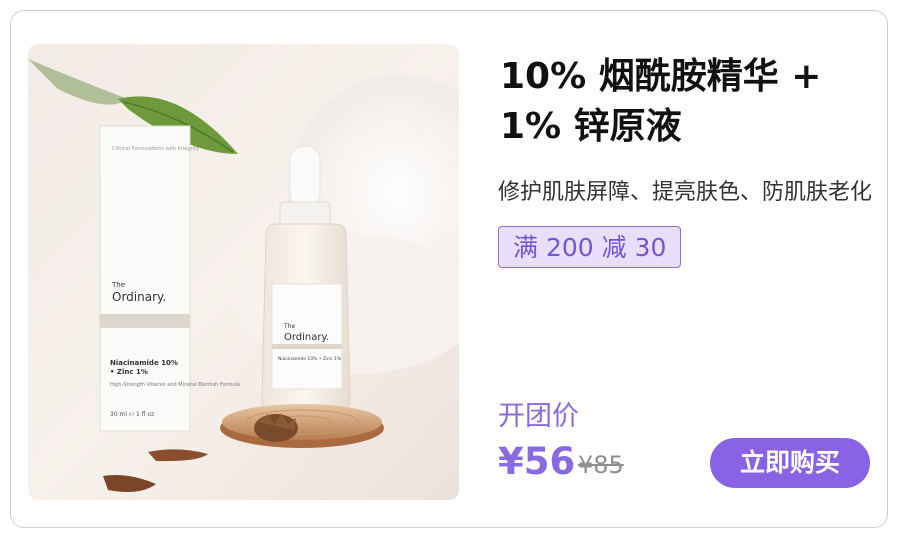  Describe the element at coordinates (538, 416) in the screenshot. I see `group-price-label: 开团价` at that location.